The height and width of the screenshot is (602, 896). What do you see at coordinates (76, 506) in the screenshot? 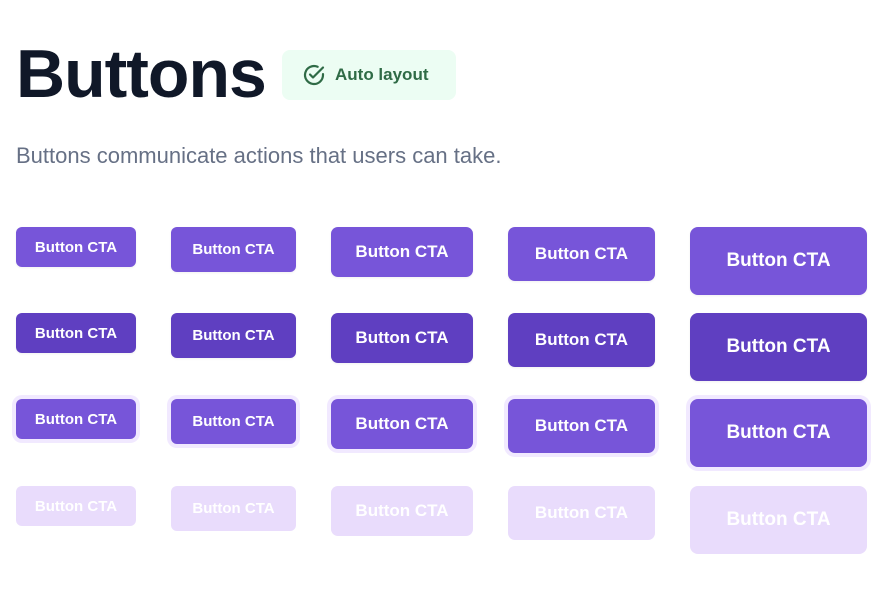
I see `button-cta-sm-disabled: Button CTA` at bounding box center [76, 506].